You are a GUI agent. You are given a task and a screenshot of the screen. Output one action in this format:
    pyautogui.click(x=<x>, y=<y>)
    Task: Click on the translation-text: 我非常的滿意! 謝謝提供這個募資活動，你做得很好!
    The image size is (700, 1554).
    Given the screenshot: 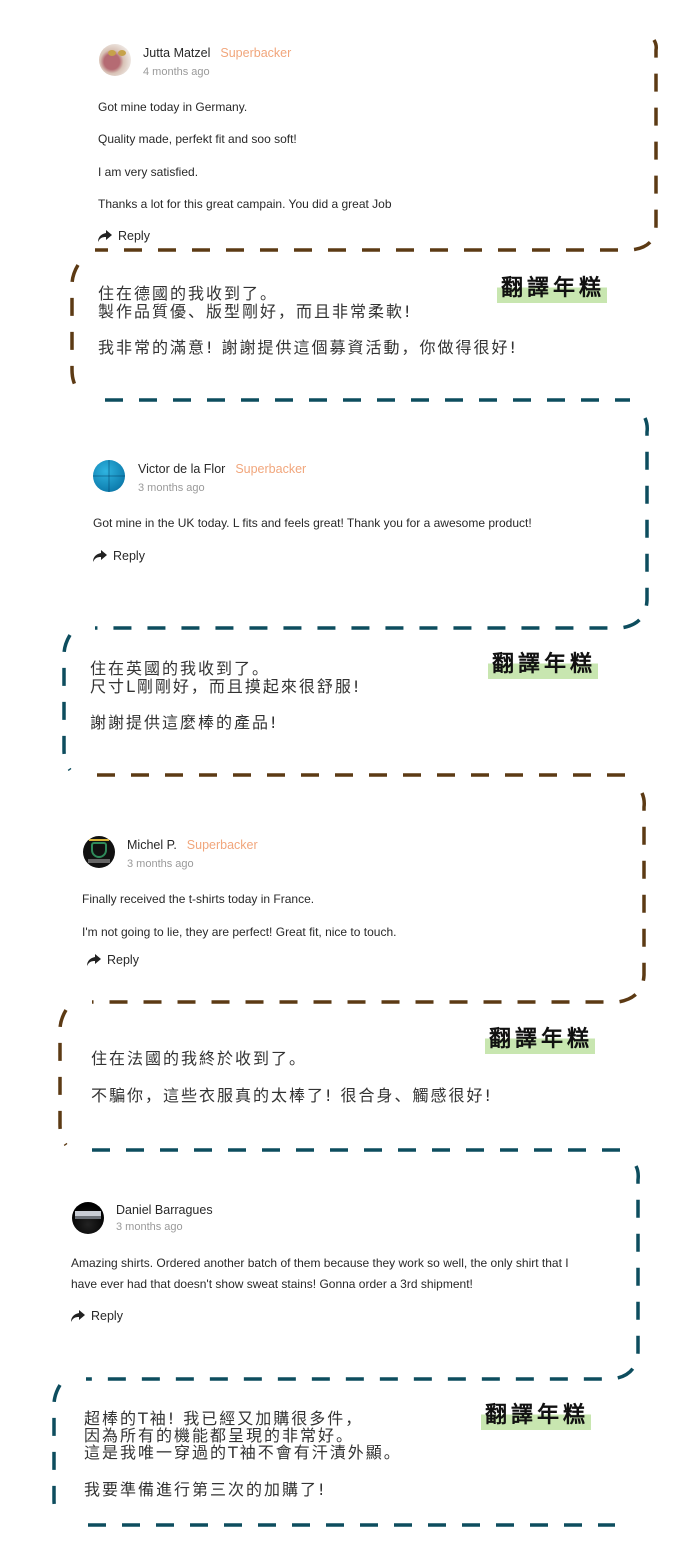 What is the action you would take?
    pyautogui.click(x=308, y=347)
    